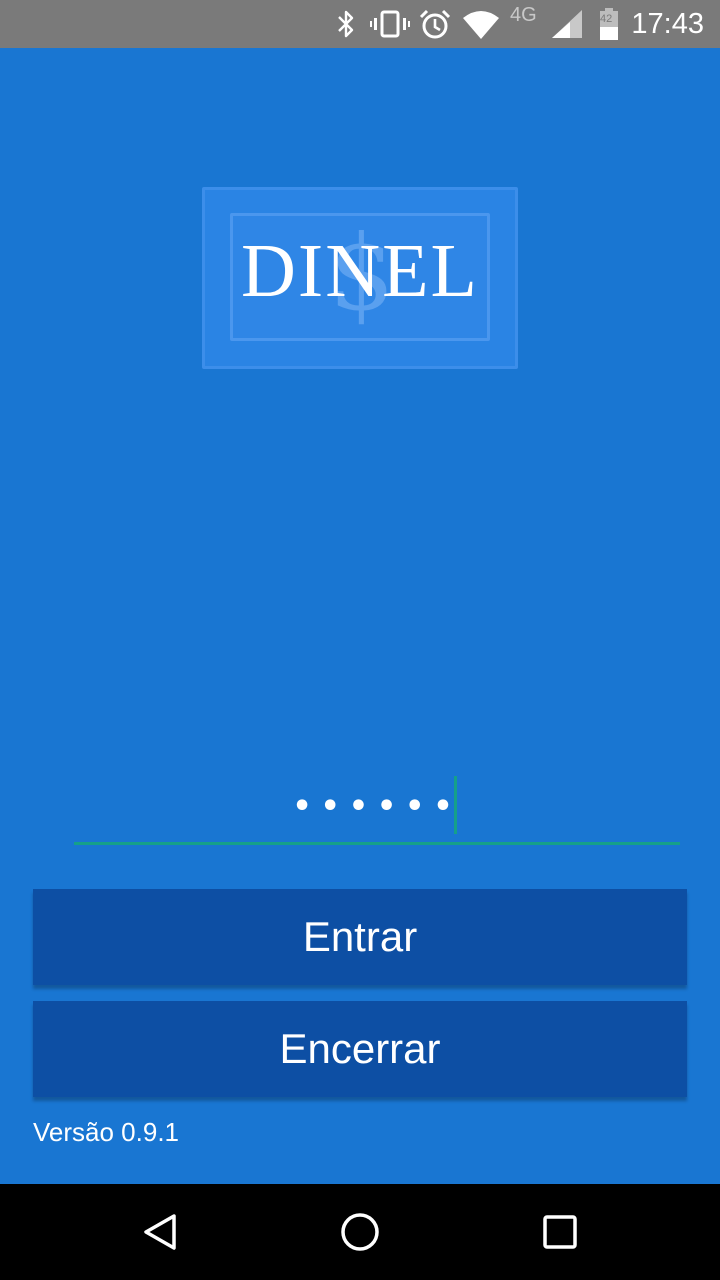 The width and height of the screenshot is (720, 1280). What do you see at coordinates (106, 1132) in the screenshot?
I see `version-label: Versão 0.9.1` at bounding box center [106, 1132].